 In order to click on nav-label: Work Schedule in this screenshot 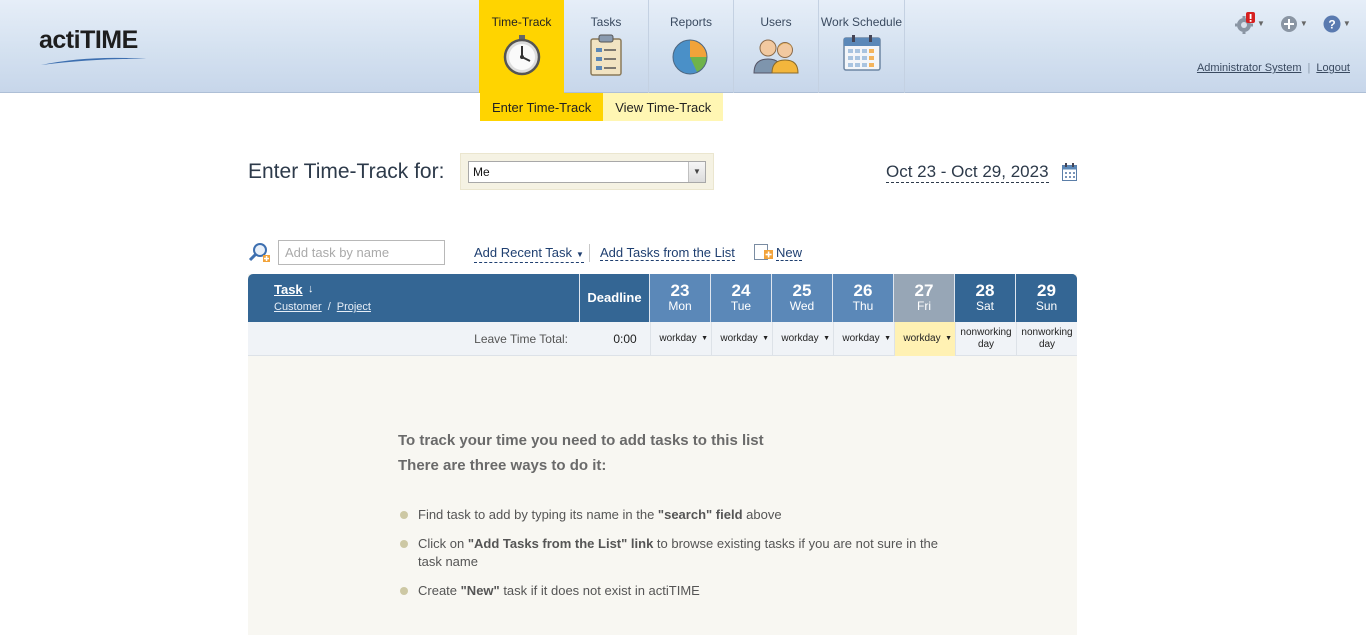, I will do `click(861, 22)`.